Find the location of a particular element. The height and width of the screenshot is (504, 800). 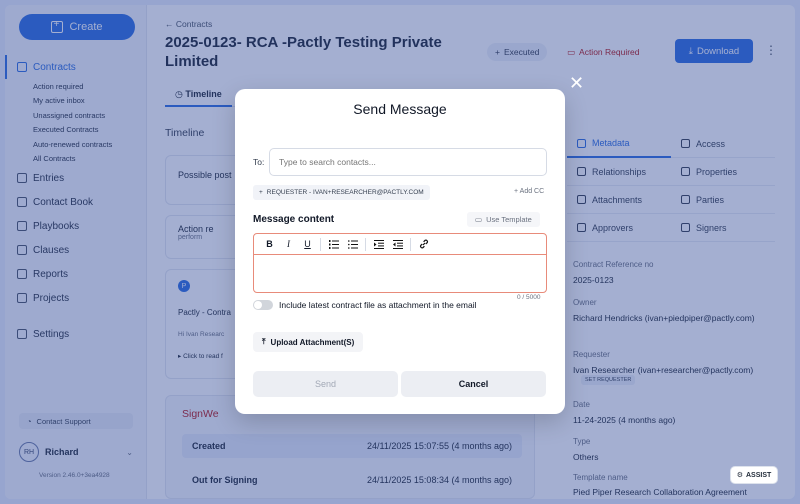

plus-icon: + is located at coordinates (261, 192).